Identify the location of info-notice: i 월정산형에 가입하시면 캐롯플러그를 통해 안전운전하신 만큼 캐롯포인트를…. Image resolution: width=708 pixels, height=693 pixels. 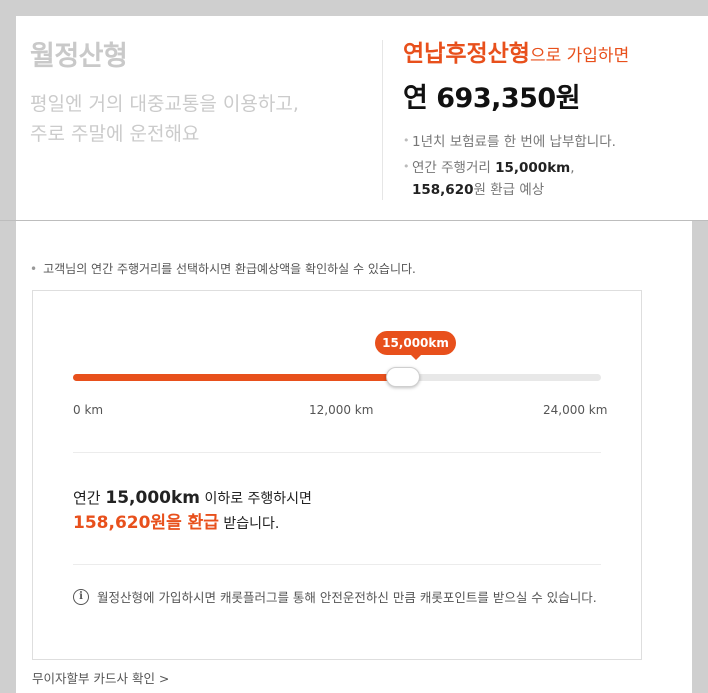
(340, 597).